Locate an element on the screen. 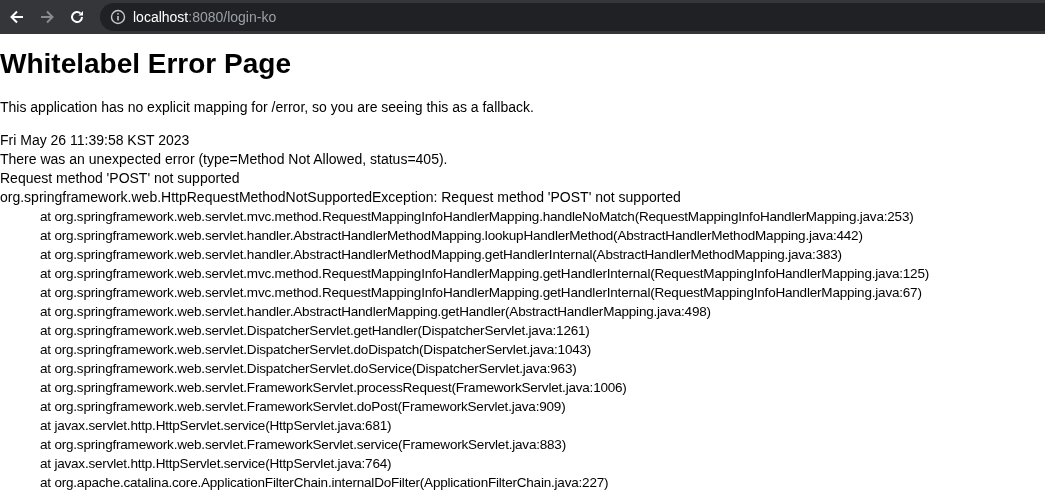 Image resolution: width=1045 pixels, height=496 pixels. stack-frame-text: at org.springframework.web.servlet.FrameworkServlet.doPost(FrameworkServlet.java:909) is located at coordinates (303, 406).